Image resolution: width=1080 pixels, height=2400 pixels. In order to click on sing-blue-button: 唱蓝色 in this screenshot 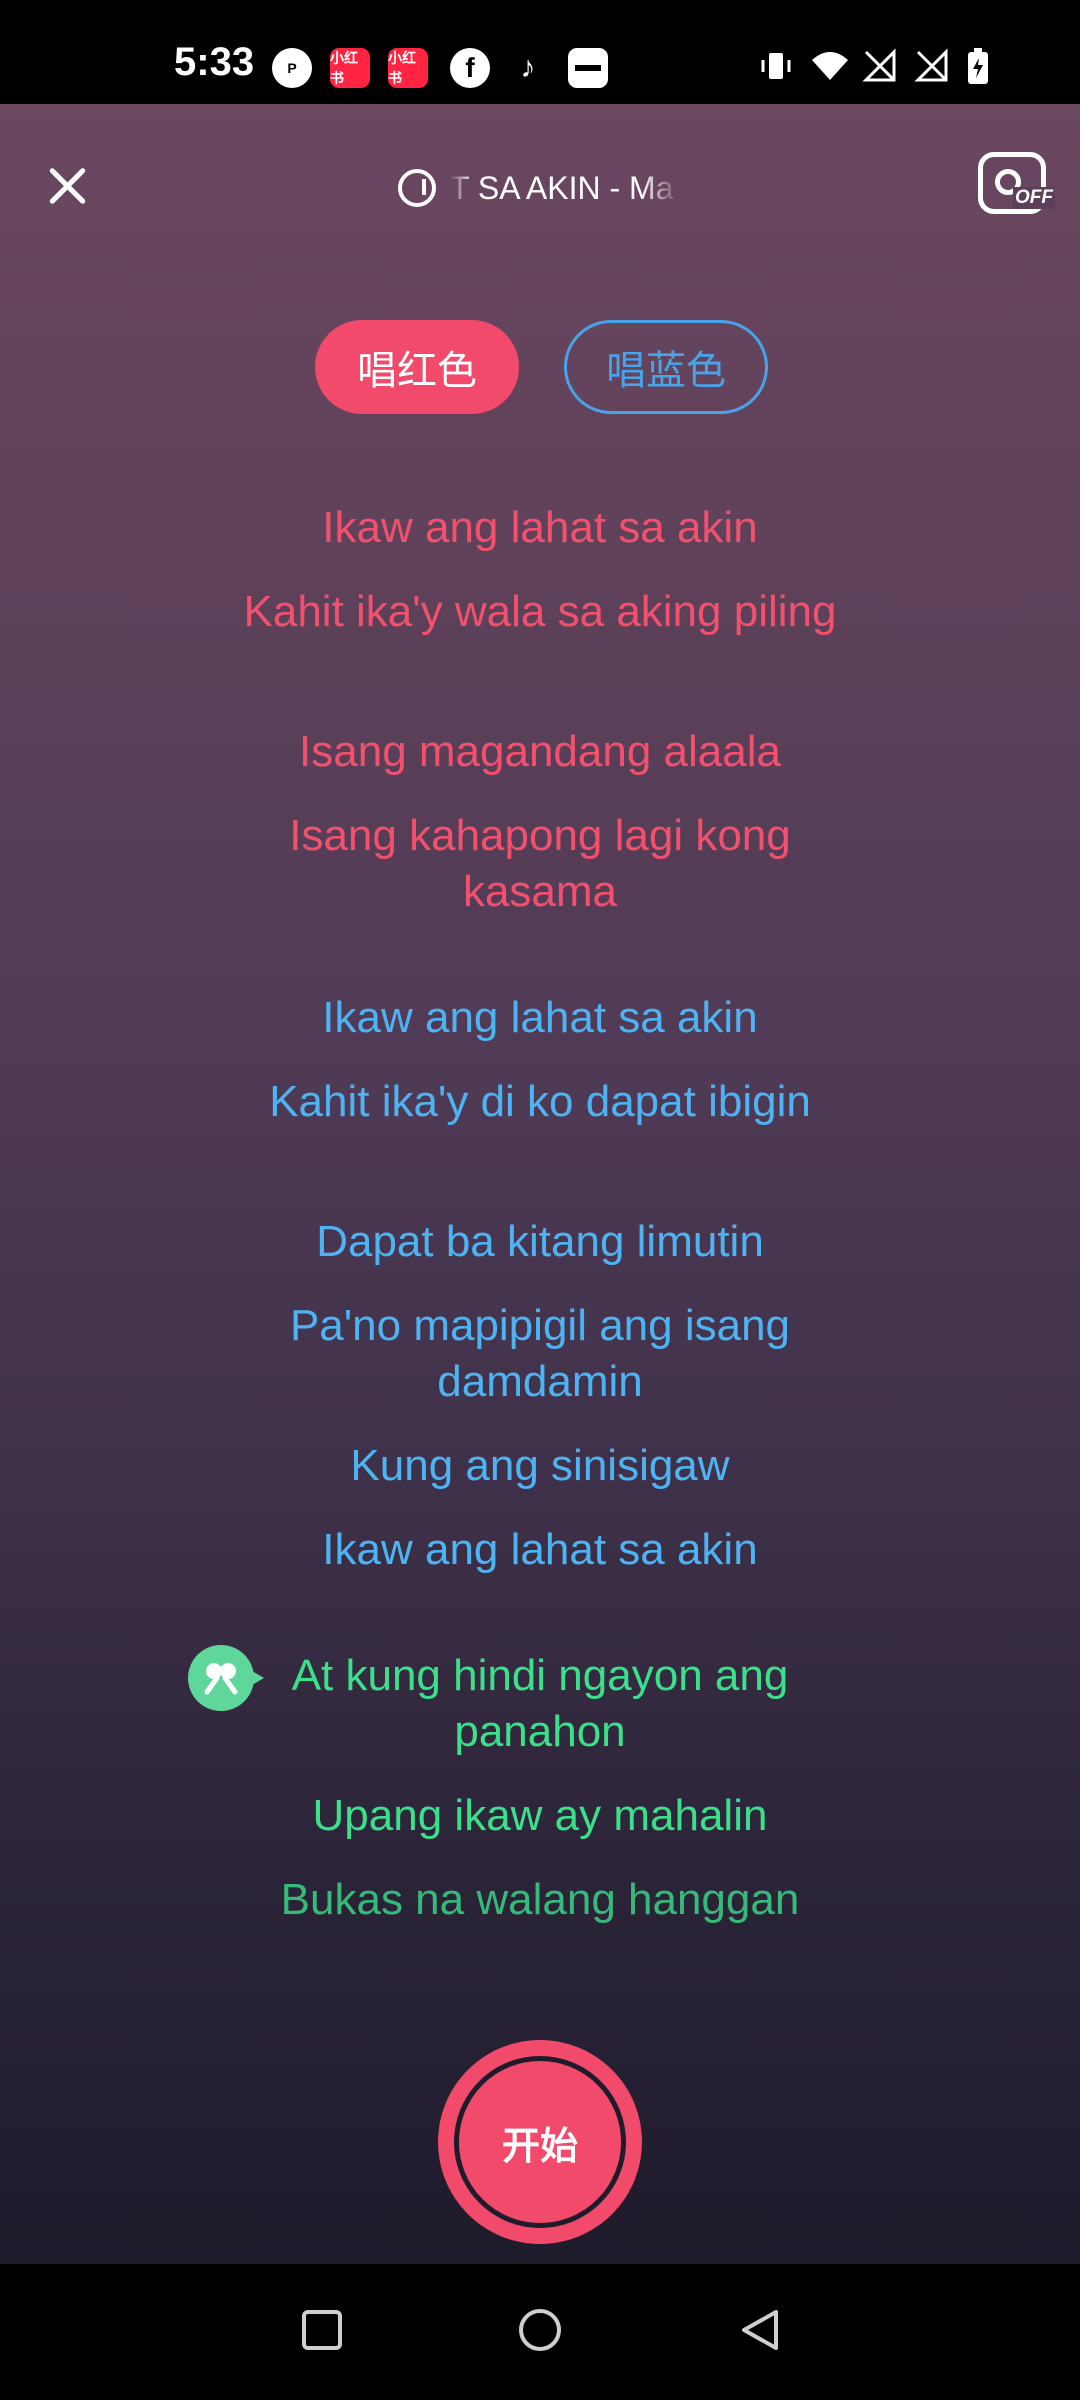, I will do `click(666, 367)`.